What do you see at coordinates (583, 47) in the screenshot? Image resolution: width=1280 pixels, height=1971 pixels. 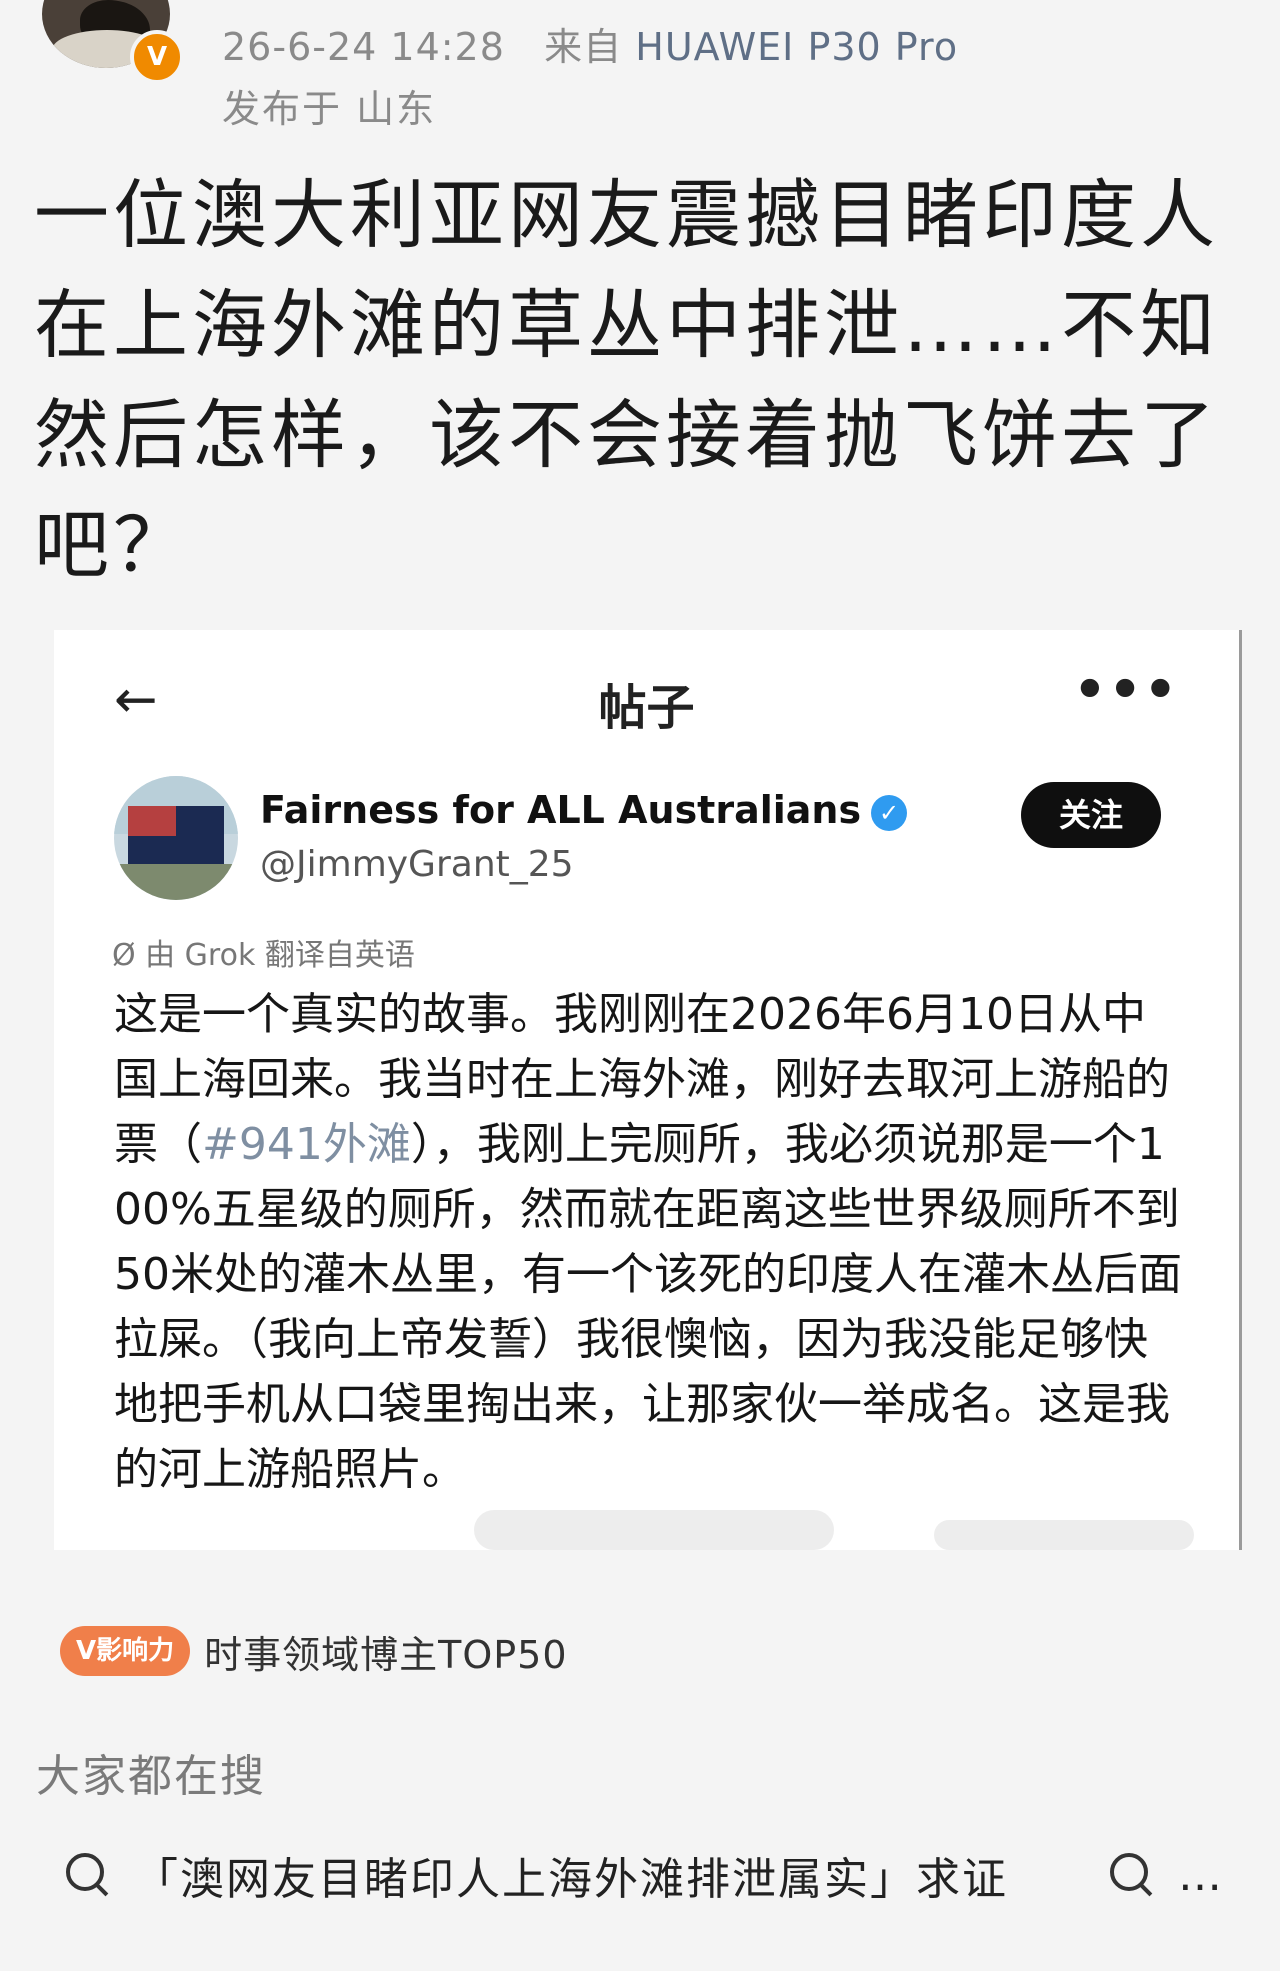 I see `source-prefix: 来自` at bounding box center [583, 47].